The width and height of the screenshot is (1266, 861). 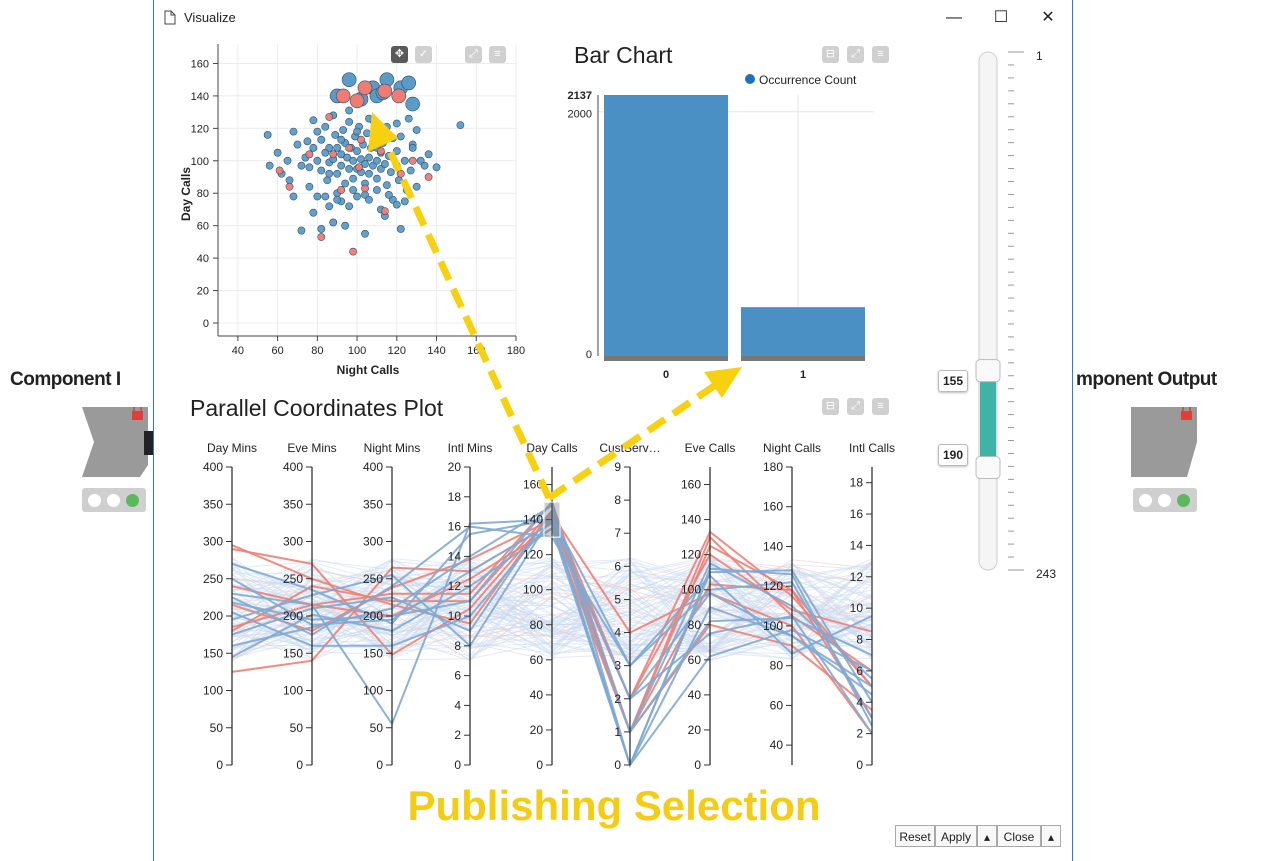 I want to click on arrow-to-bar, so click(x=644, y=434).